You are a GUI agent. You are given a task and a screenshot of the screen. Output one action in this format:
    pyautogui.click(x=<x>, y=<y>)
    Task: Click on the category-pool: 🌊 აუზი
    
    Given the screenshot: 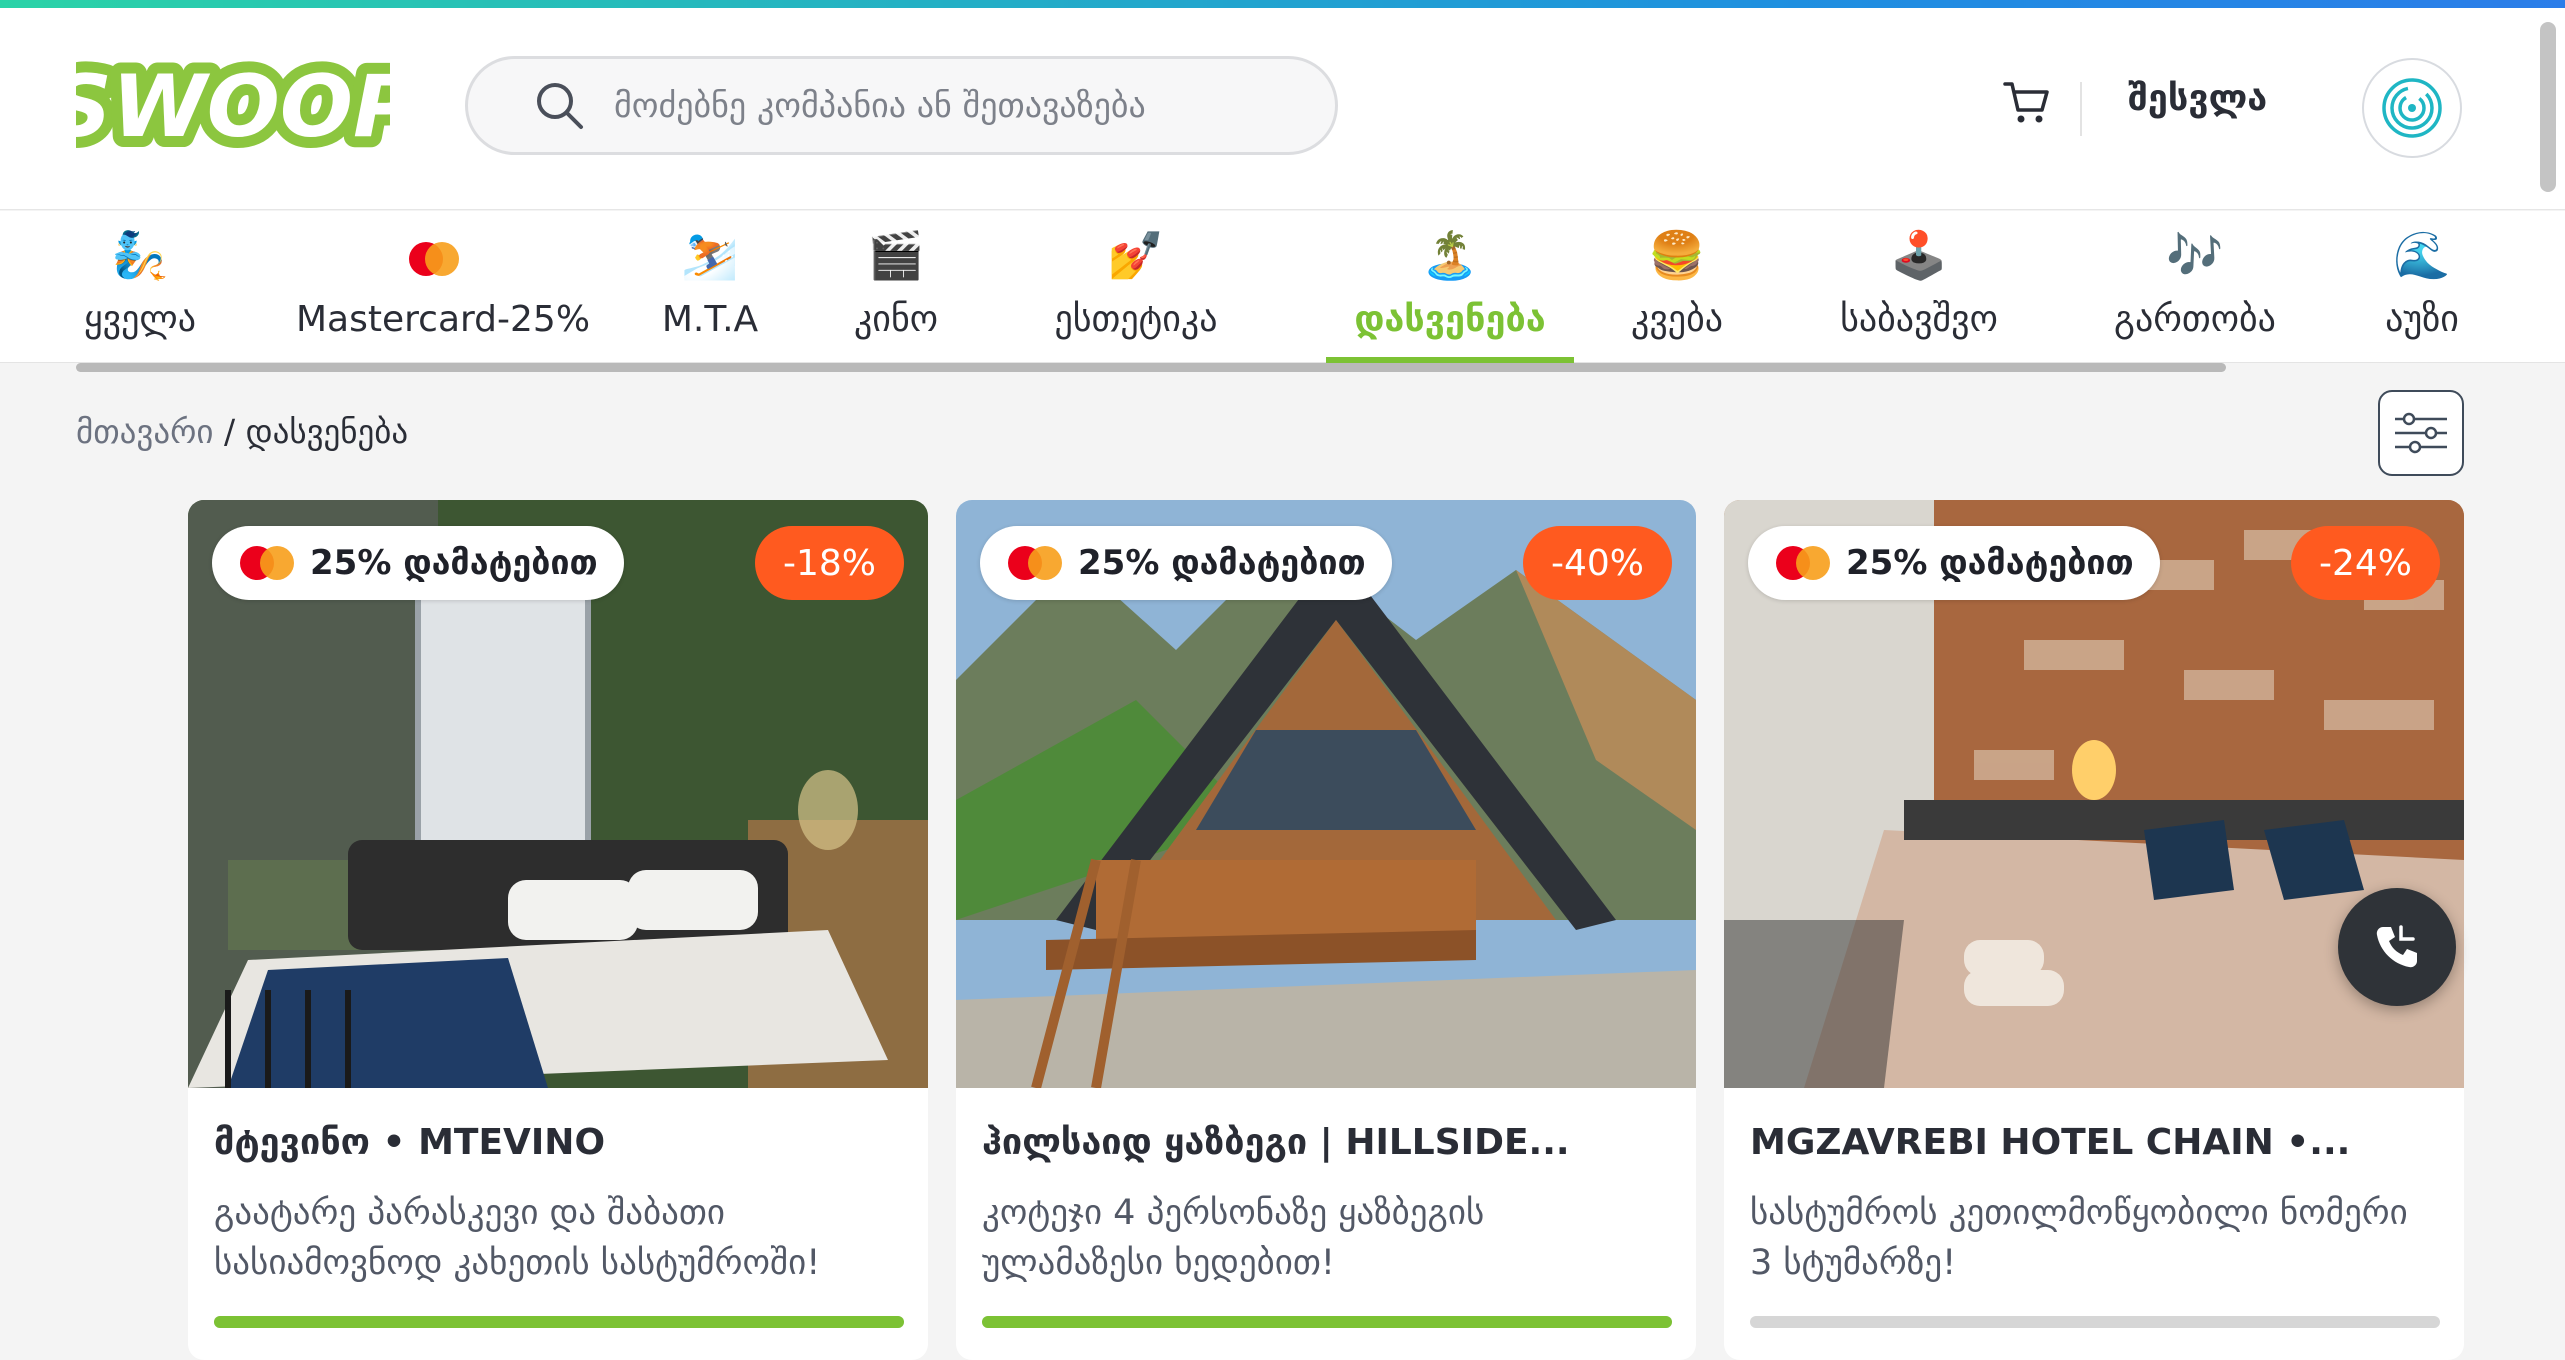 What is the action you would take?
    pyautogui.click(x=2422, y=295)
    